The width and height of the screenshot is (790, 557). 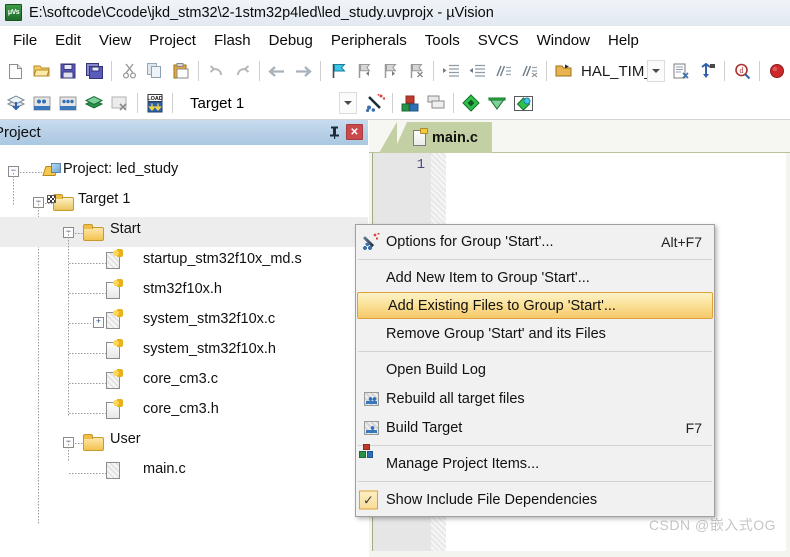 I want to click on undo-icon, so click(x=216, y=71).